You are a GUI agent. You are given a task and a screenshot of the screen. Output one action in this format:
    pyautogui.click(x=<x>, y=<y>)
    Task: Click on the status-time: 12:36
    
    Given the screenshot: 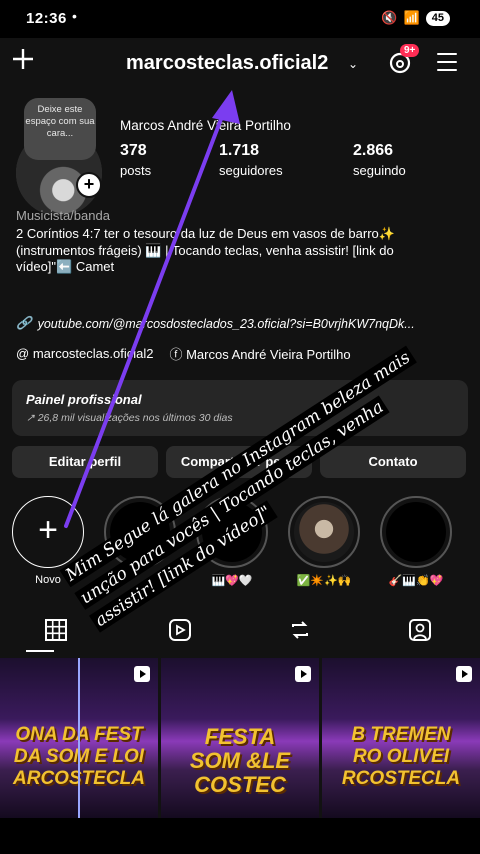 What is the action you would take?
    pyautogui.click(x=46, y=18)
    